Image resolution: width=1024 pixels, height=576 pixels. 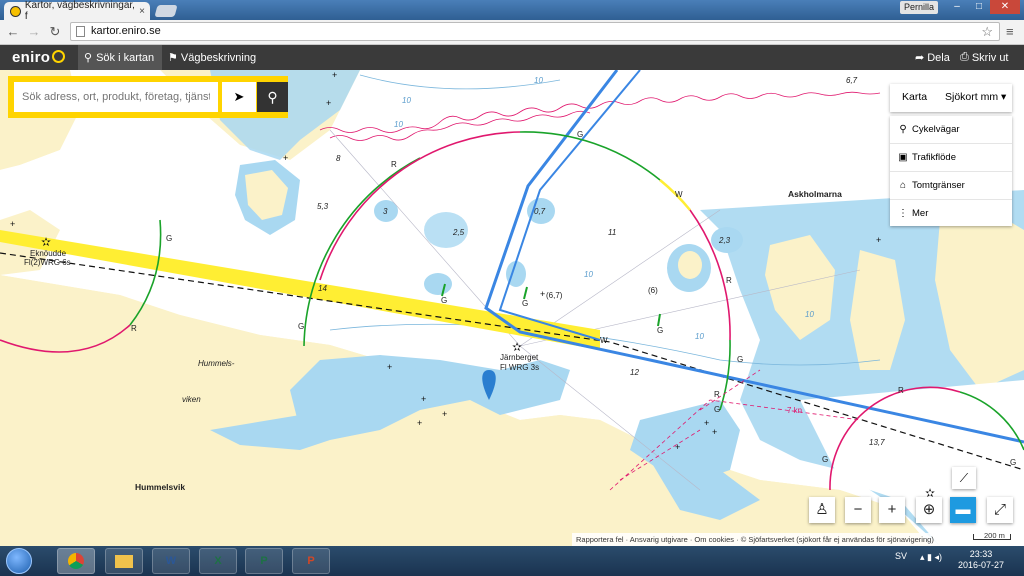 What do you see at coordinates (1004, 97) in the screenshot?
I see `chevron-down-icon: ▾` at bounding box center [1004, 97].